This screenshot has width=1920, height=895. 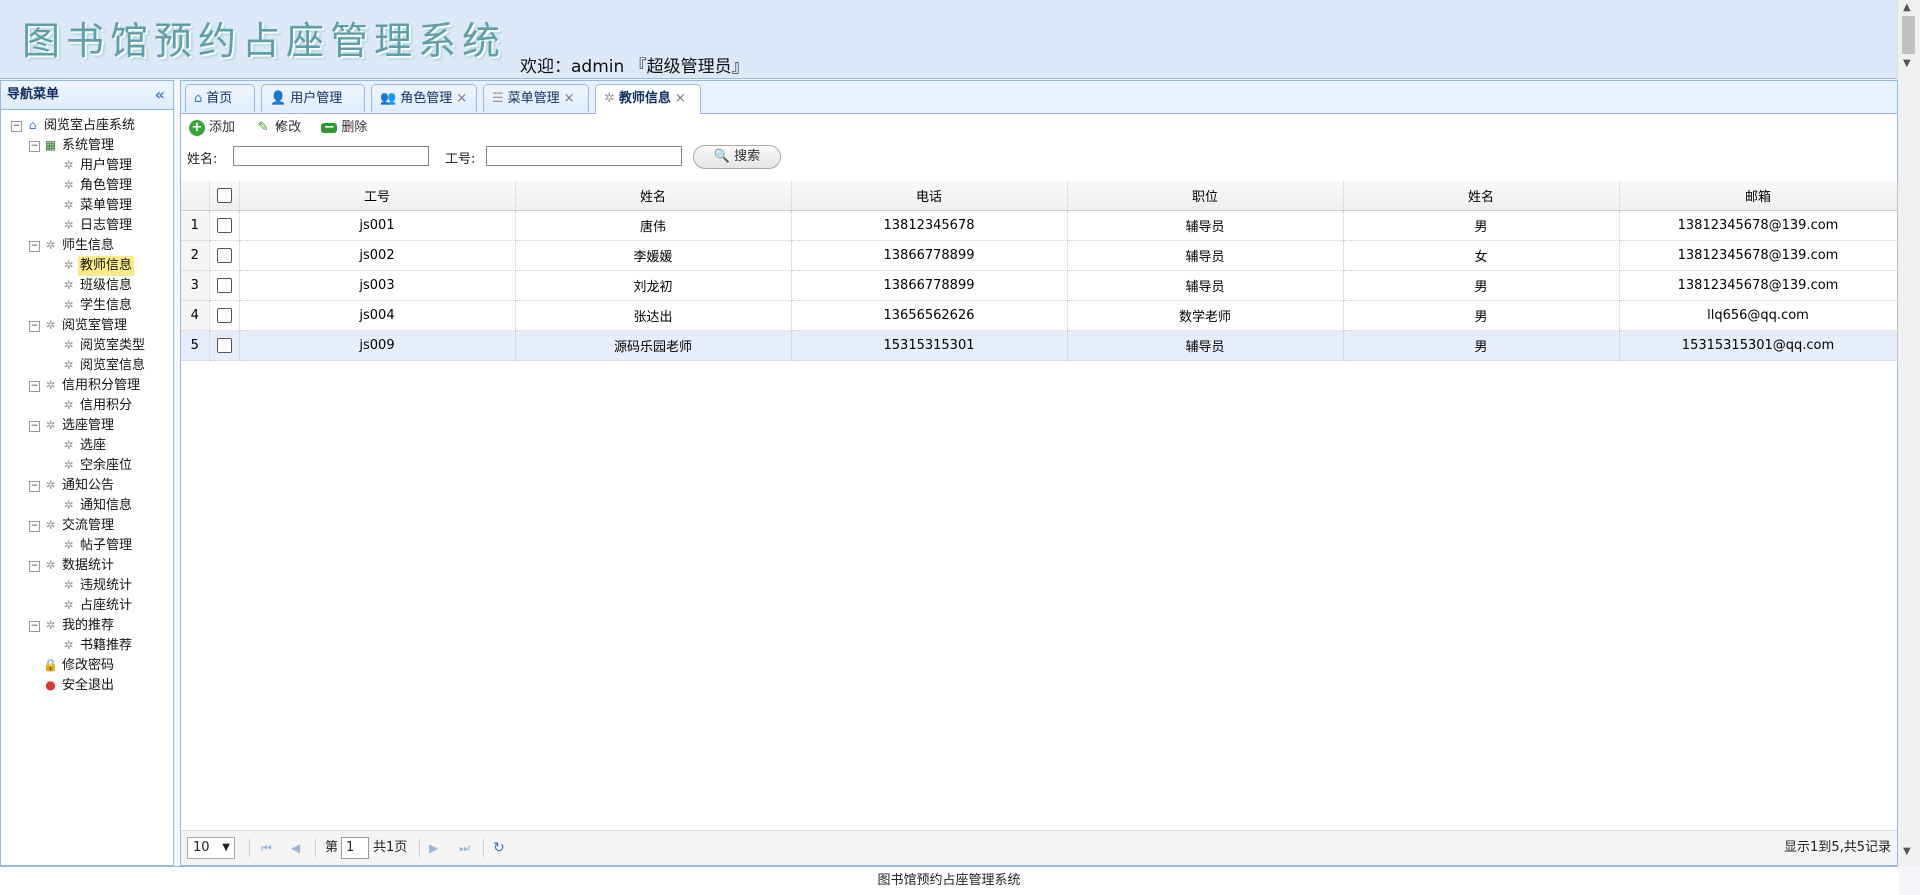 What do you see at coordinates (87, 626) in the screenshot?
I see `tree-group: − ✲ 我的推荐` at bounding box center [87, 626].